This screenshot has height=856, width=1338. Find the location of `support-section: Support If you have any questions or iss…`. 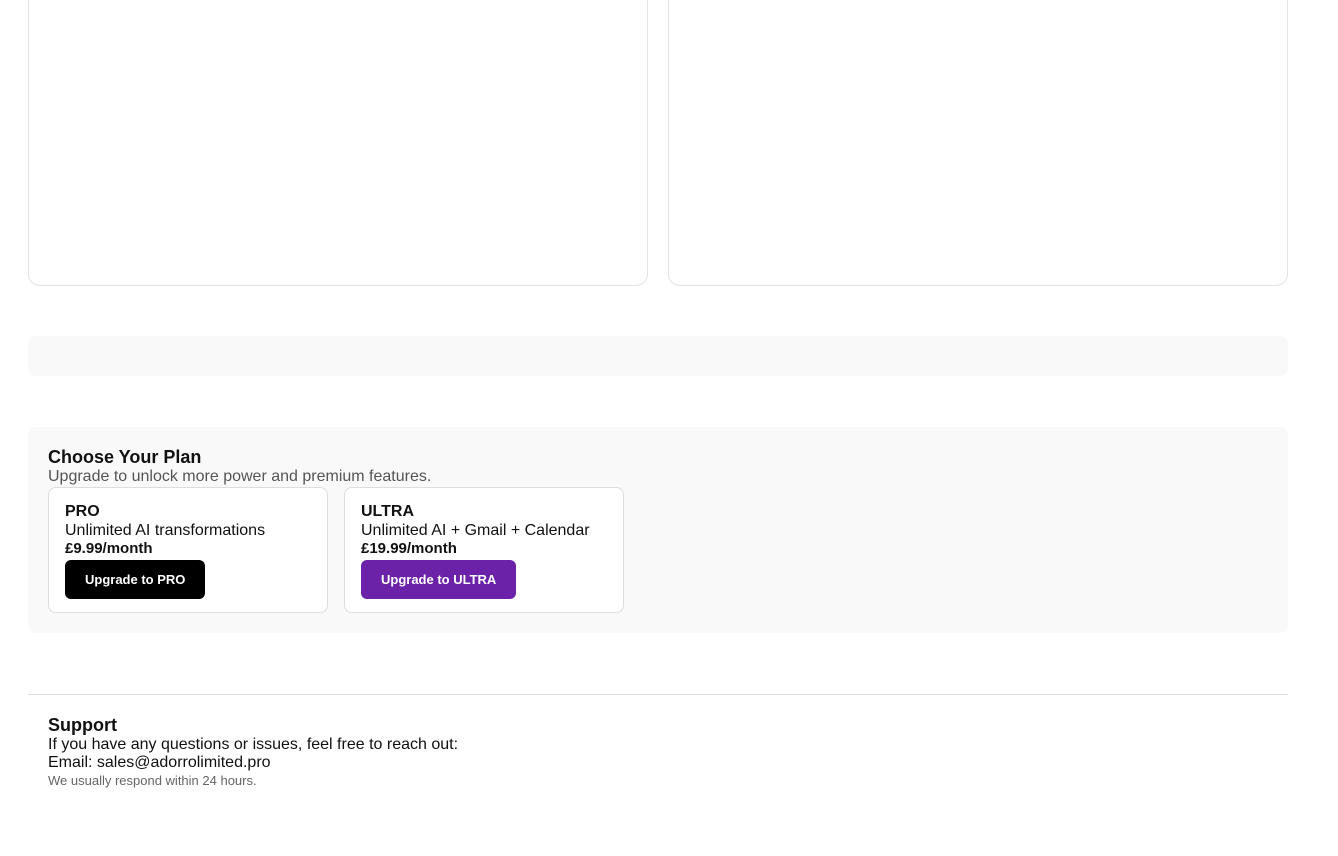

support-section: Support If you have any questions or iss… is located at coordinates (548, 752).